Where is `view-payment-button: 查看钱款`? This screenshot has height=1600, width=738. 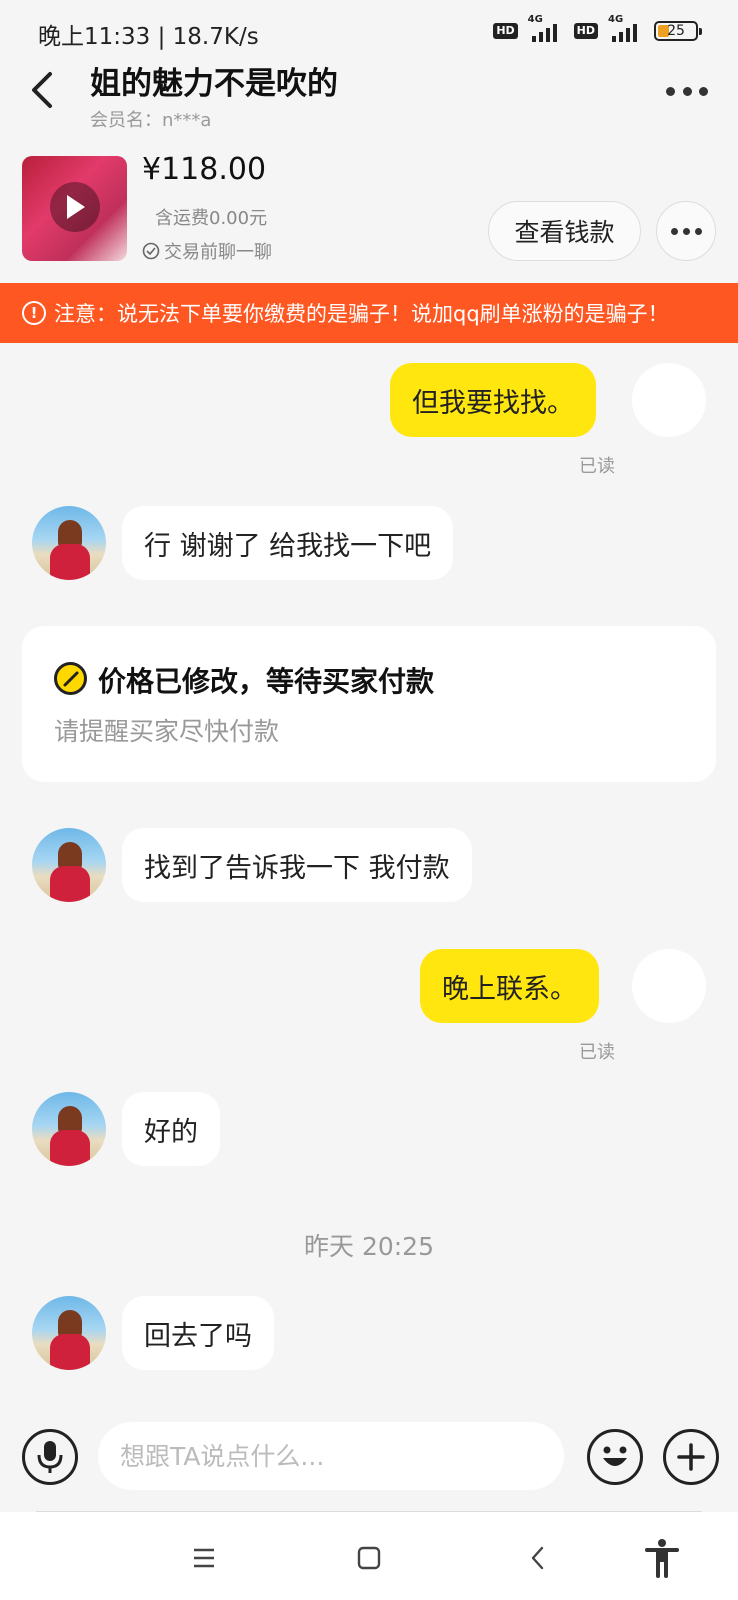
view-payment-button: 查看钱款 is located at coordinates (564, 231).